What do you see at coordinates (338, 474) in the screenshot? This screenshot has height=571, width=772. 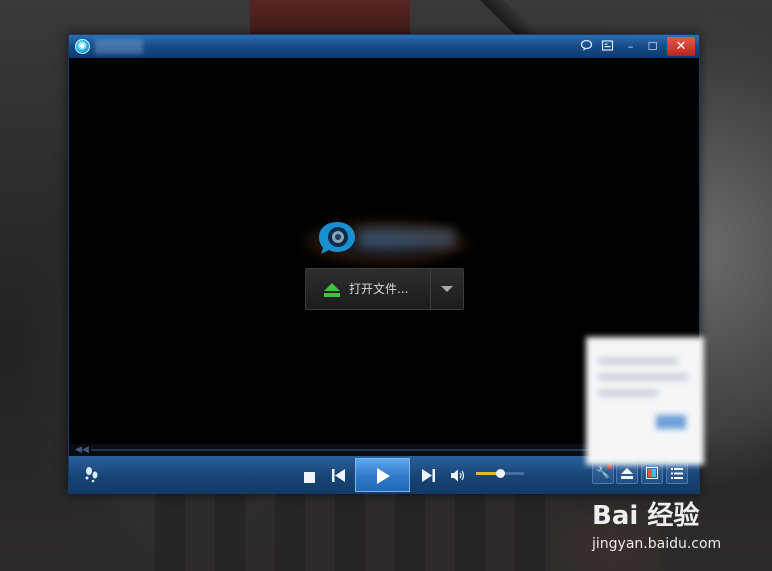 I see `previous-icon` at bounding box center [338, 474].